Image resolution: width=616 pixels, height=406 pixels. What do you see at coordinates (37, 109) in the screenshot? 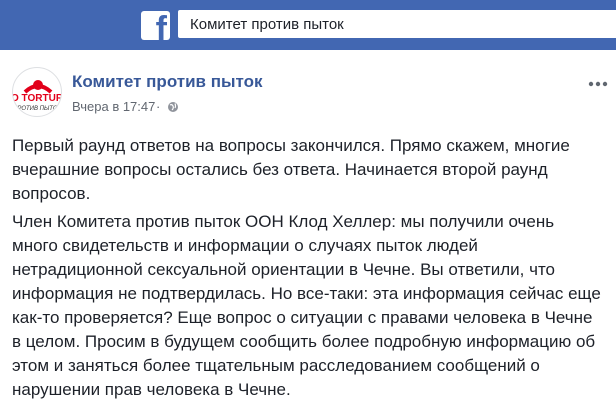
I see `avatar-text-bottom: ПРОТИВ ПЫТОК` at bounding box center [37, 109].